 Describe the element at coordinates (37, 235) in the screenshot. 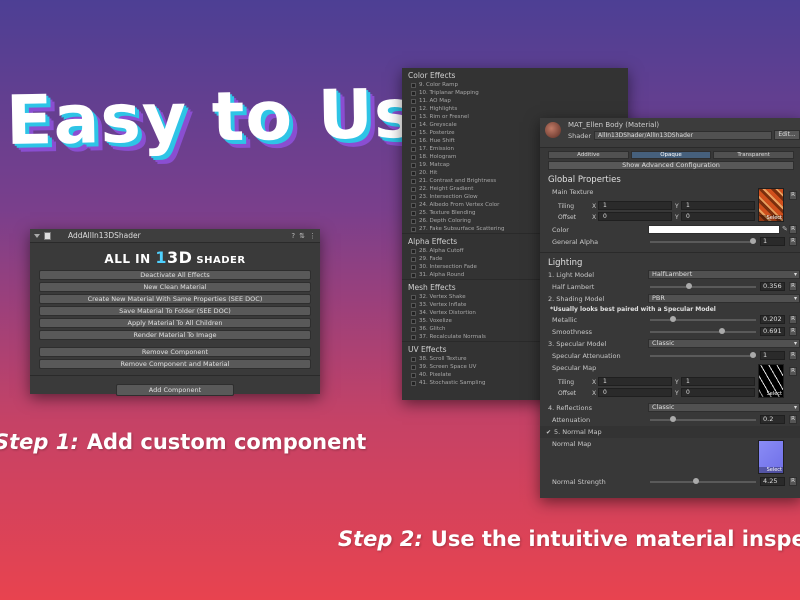

I see `foldout-arrow-icon` at that location.